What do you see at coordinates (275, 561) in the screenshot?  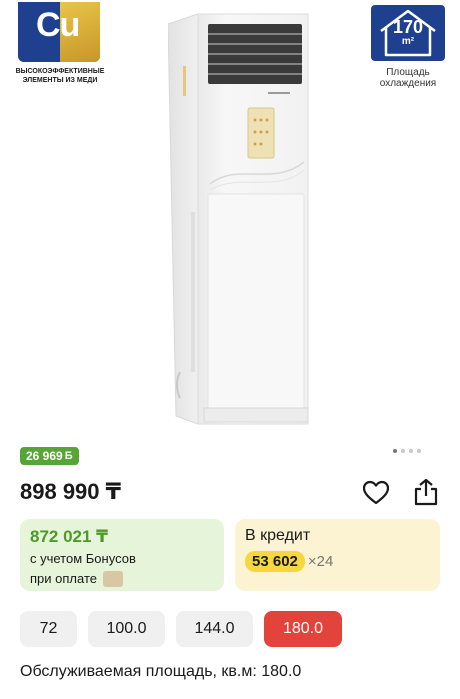 I see `credit-monthly-payment: 53 602` at bounding box center [275, 561].